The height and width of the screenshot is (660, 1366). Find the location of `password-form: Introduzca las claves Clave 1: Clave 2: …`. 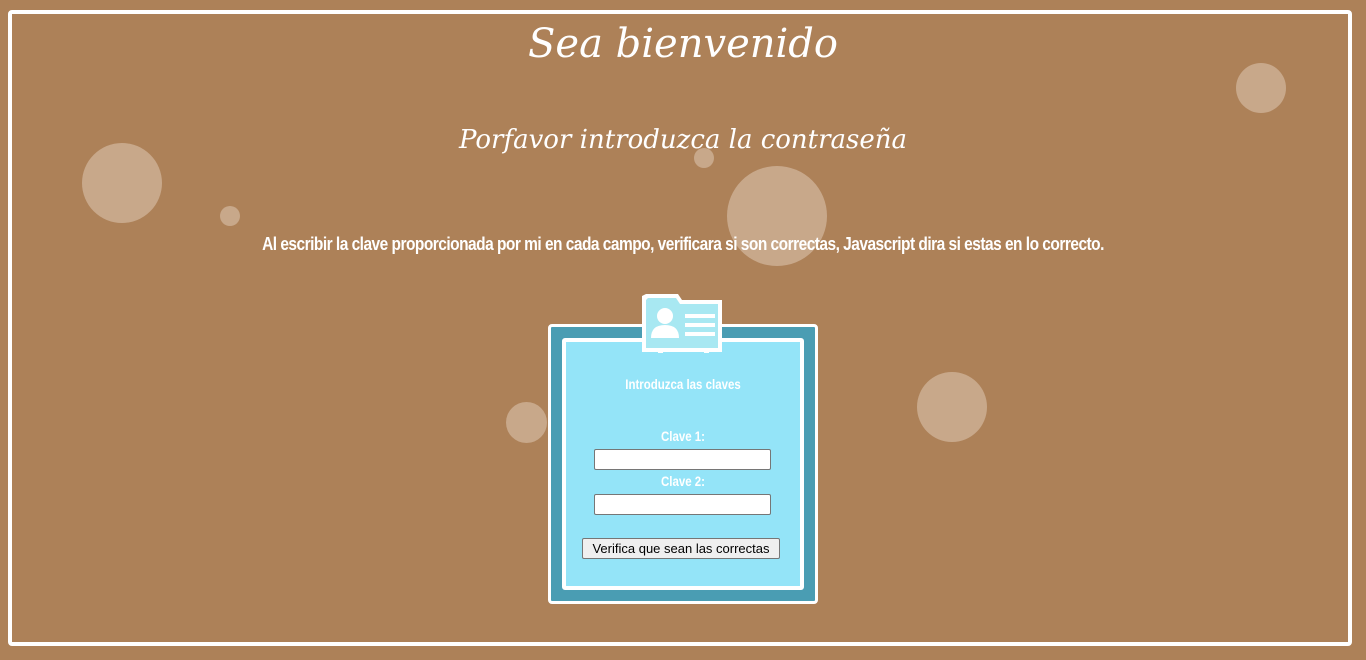

password-form: Introduzca las claves Clave 1: Clave 2: … is located at coordinates (683, 464).